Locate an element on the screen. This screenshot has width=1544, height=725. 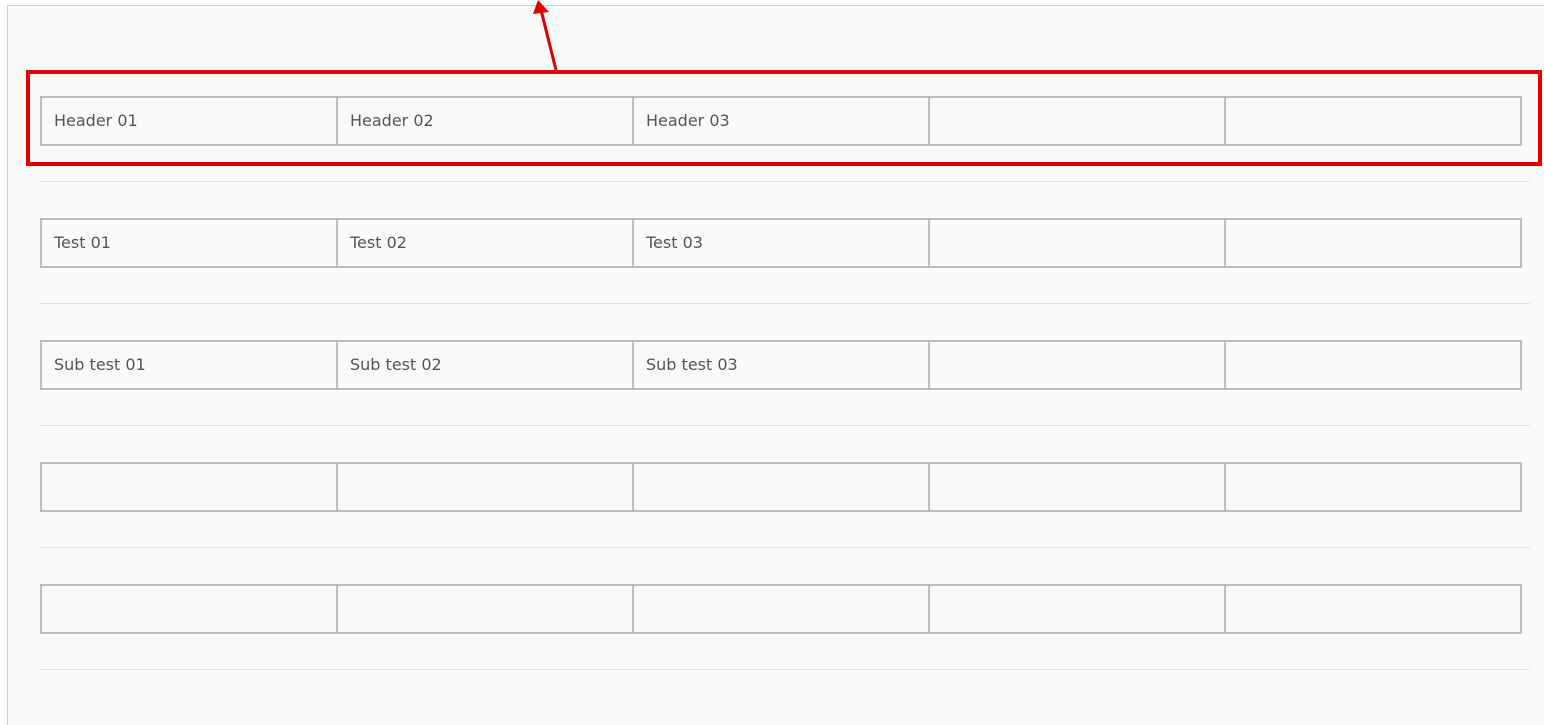
table-cell-r3-c2 is located at coordinates (781, 487).